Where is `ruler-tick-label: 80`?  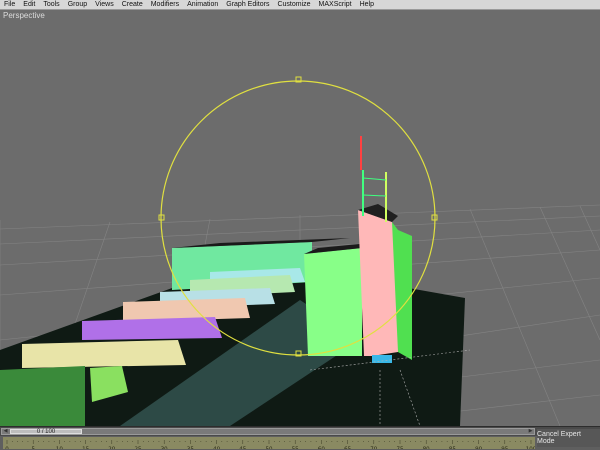 ruler-tick-label: 80 is located at coordinates (426, 448).